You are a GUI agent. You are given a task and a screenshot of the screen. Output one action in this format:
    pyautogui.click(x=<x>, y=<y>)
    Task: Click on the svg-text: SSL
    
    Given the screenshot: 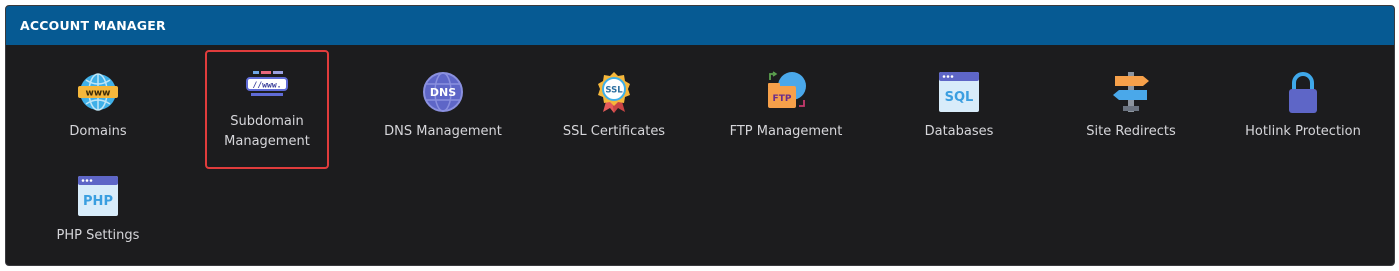 What is the action you would take?
    pyautogui.click(x=614, y=91)
    